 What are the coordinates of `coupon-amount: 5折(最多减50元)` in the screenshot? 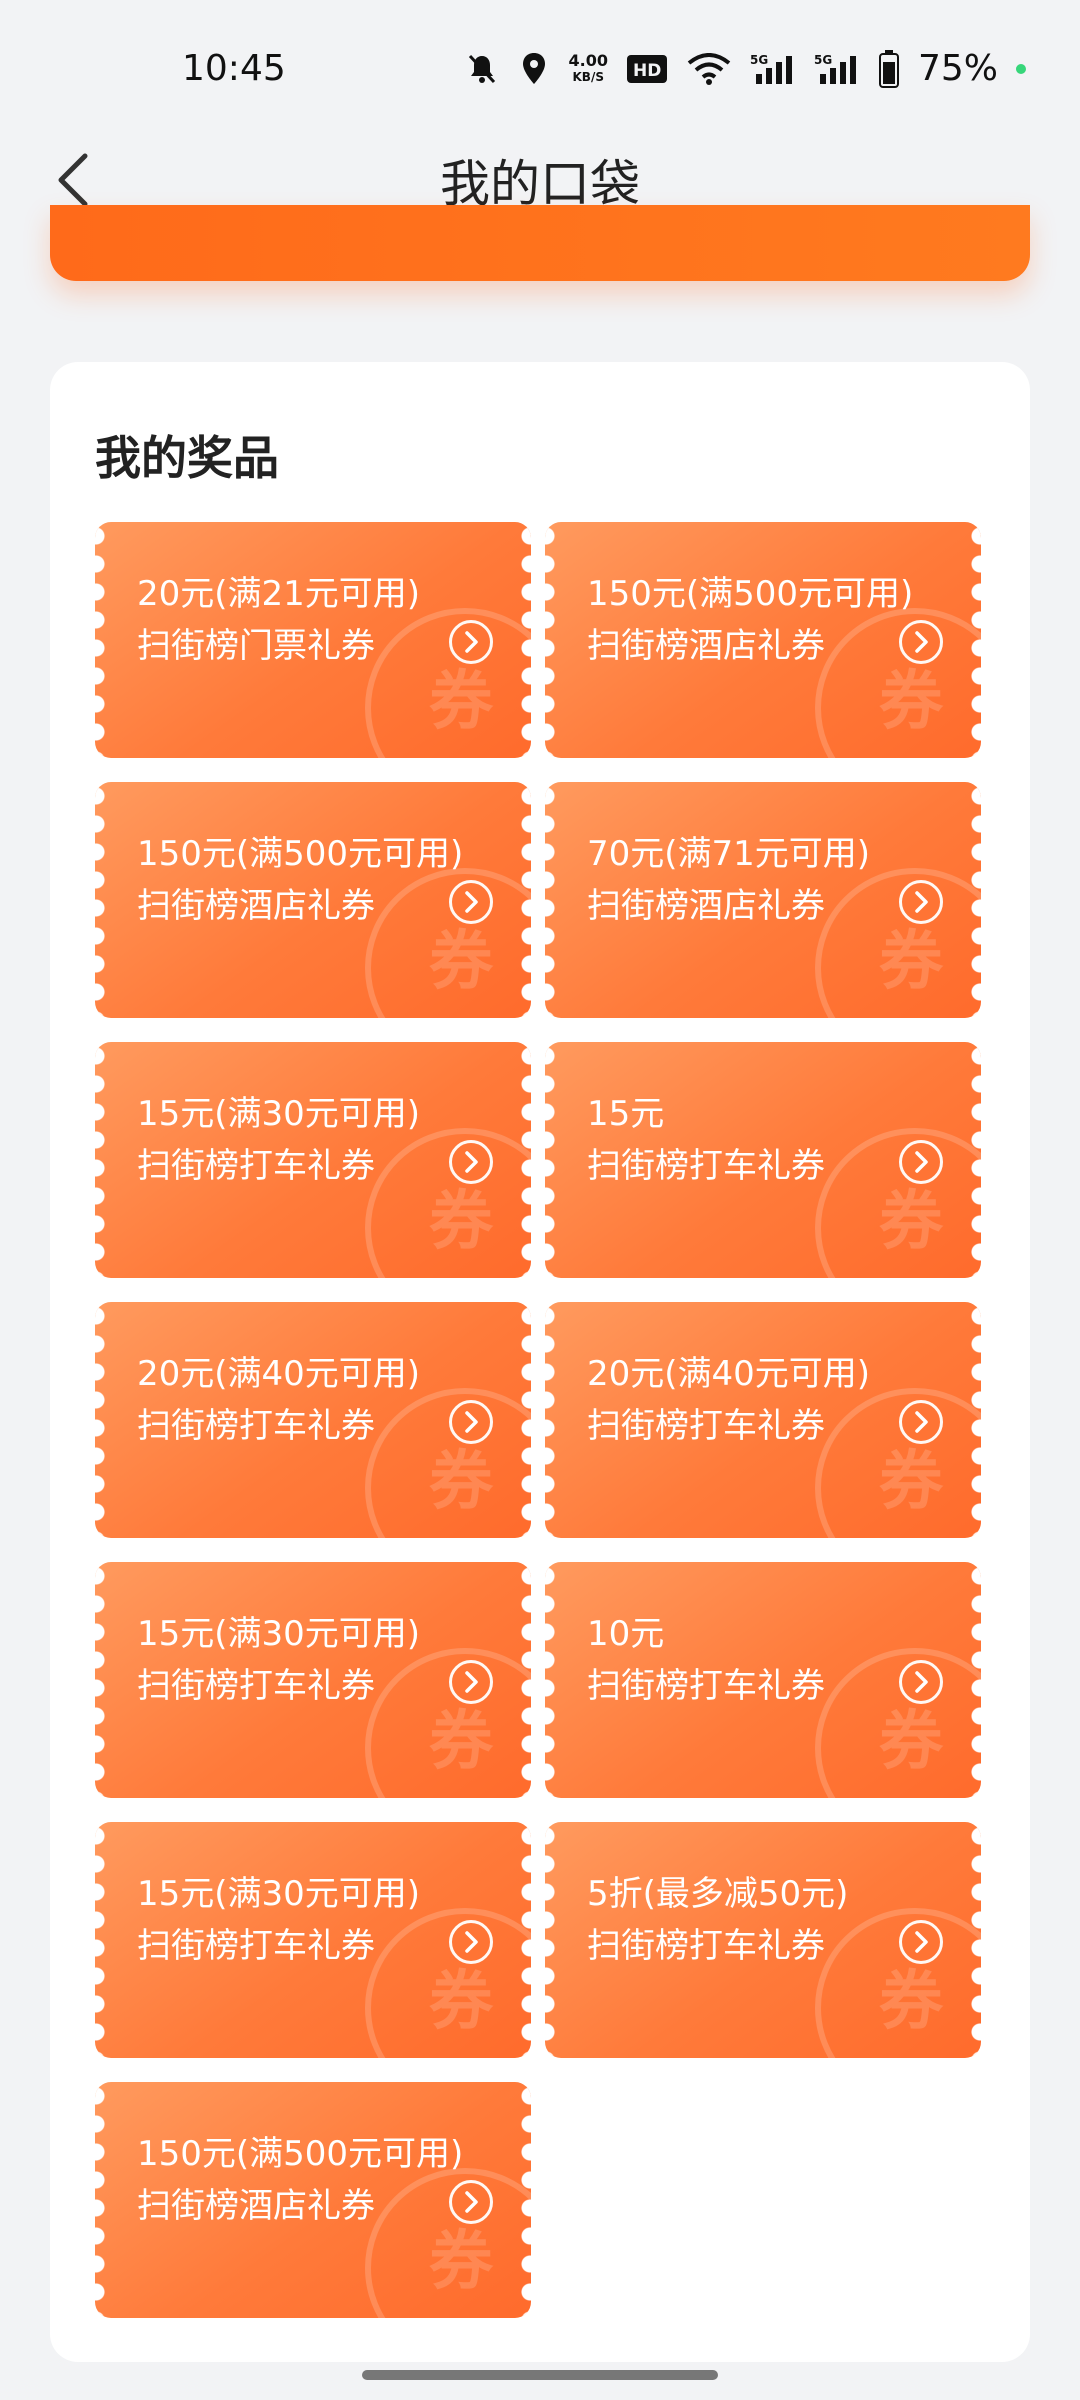 It's located at (718, 1894).